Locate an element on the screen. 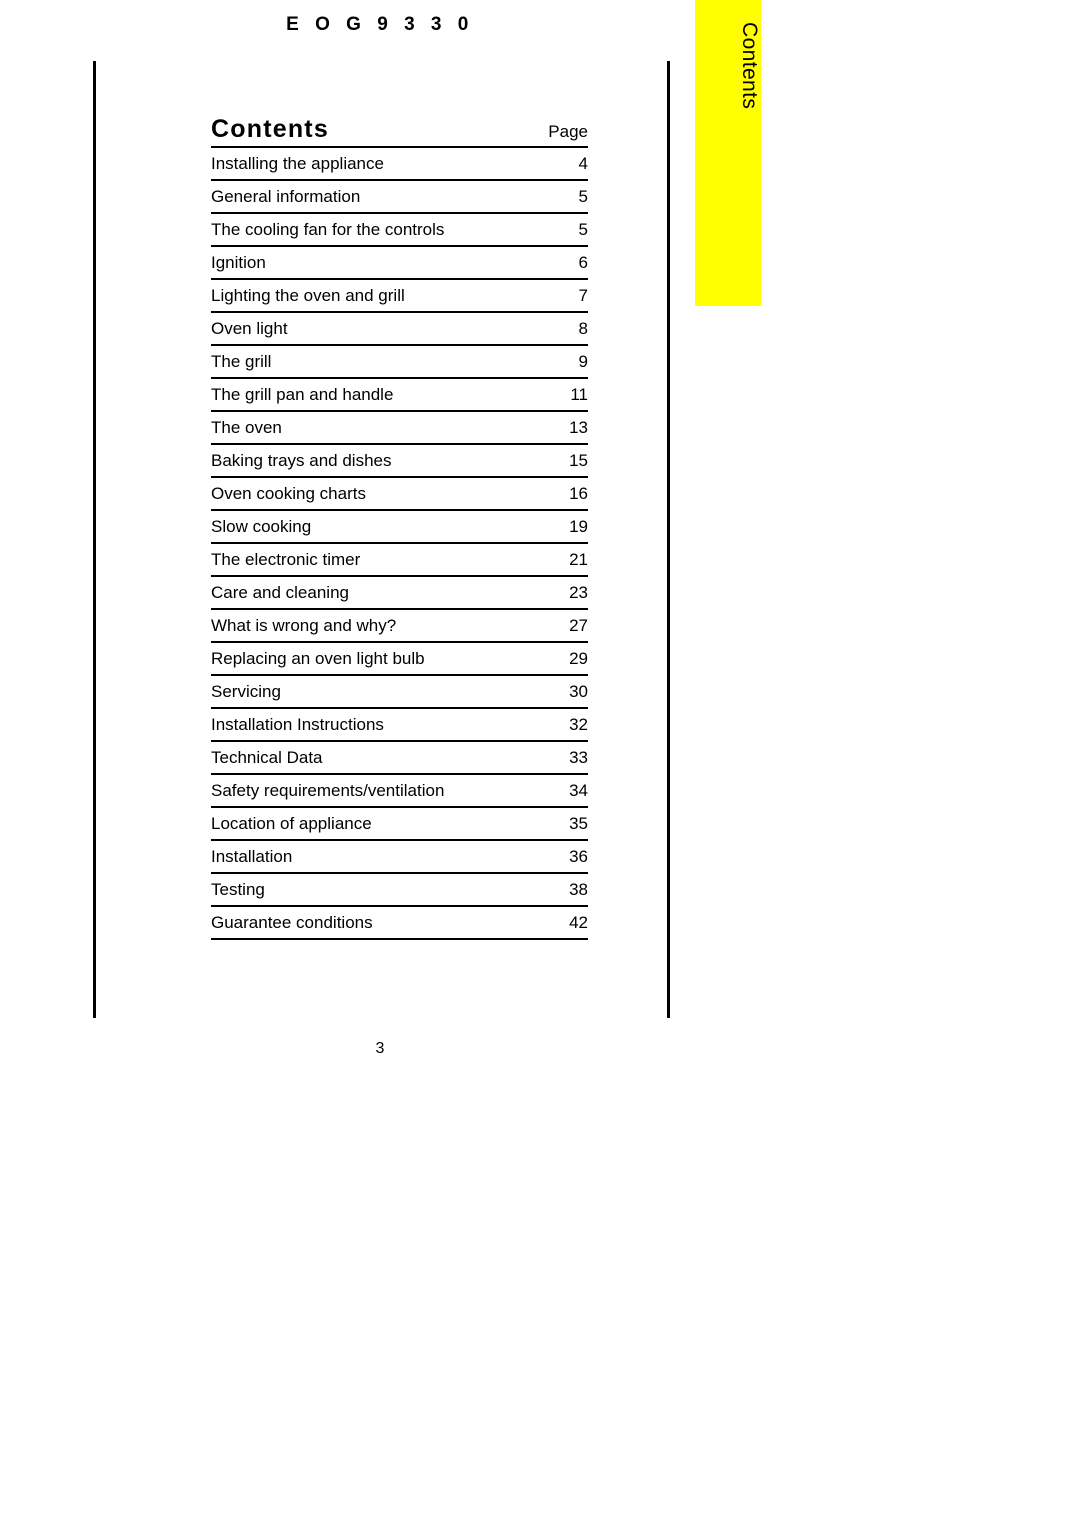 The image size is (1080, 1528). table-row: Guarantee conditions 42 is located at coordinates (399, 922).